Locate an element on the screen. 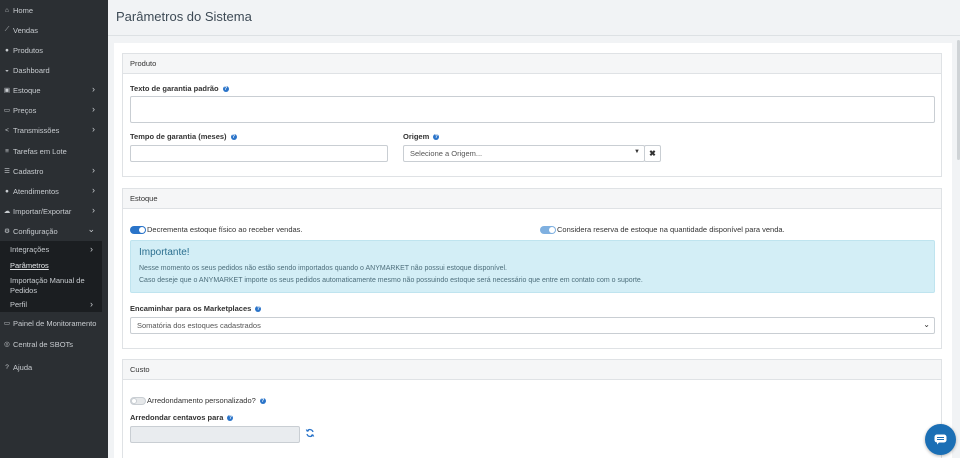  garantia-tempo-label: Tempo de garantia (meses)? is located at coordinates (183, 136).